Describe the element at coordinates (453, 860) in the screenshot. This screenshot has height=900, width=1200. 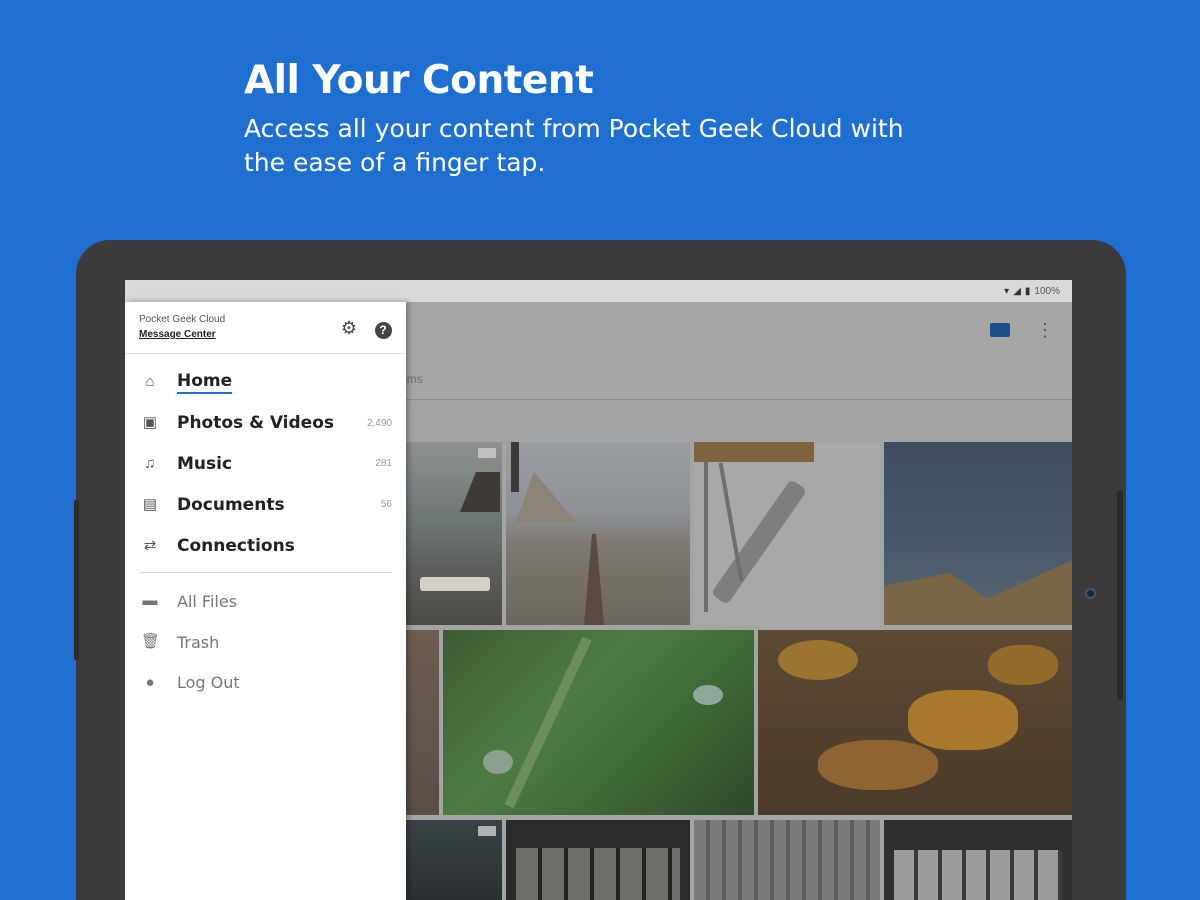
I see `photo-tile-dark-plant` at that location.